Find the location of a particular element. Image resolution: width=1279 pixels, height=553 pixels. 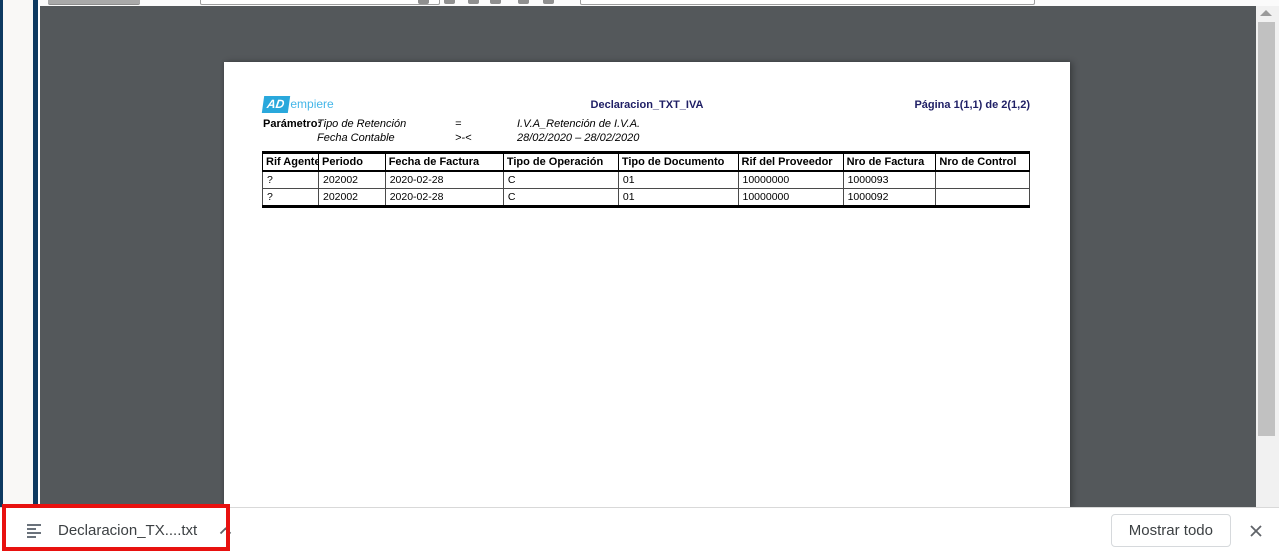

table-column-header: Nro de Factura is located at coordinates (889, 162).